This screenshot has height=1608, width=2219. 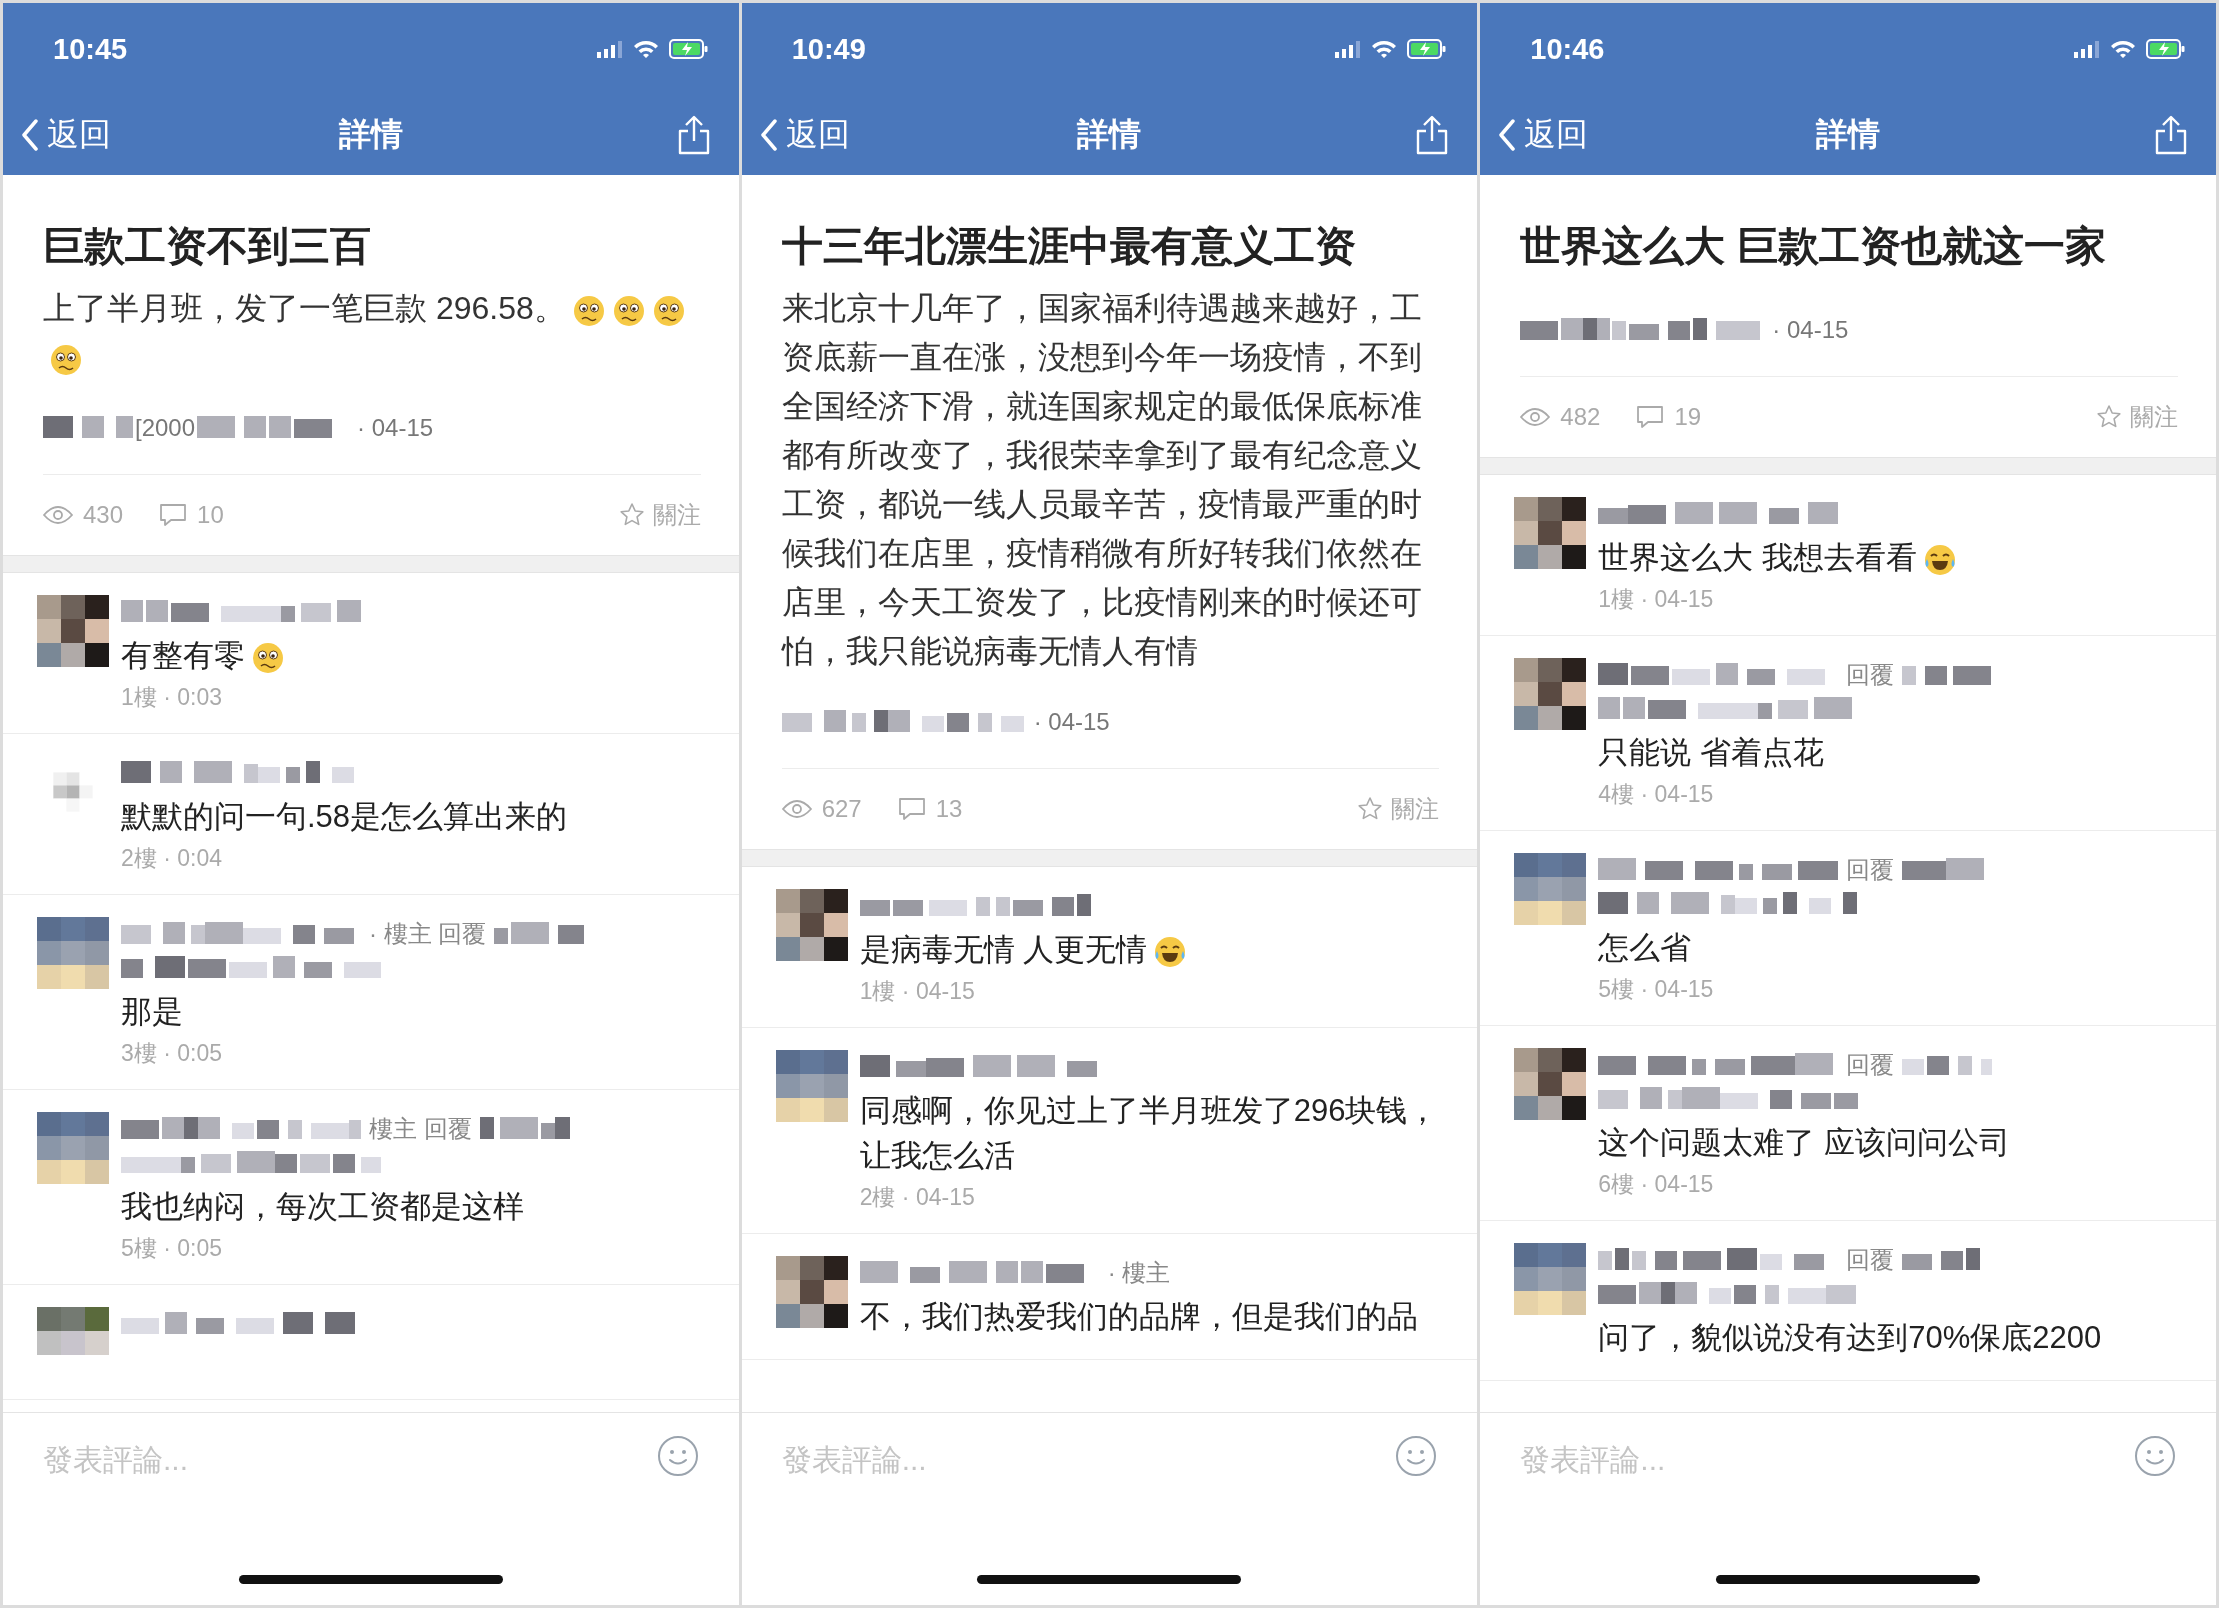 What do you see at coordinates (1656, 794) in the screenshot?
I see `comment-meta: 4樓 · 04-15` at bounding box center [1656, 794].